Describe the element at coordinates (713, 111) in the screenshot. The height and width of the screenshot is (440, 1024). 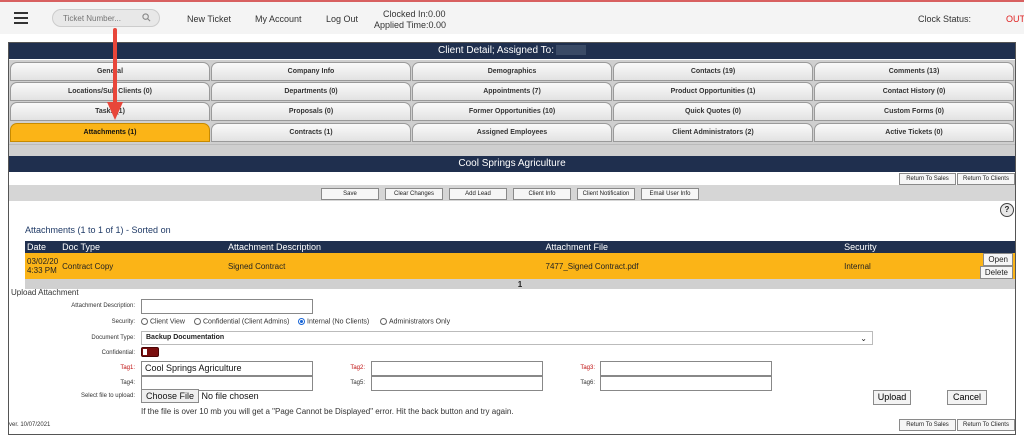
I see `tab-quick-quotes: Quick Quotes (0)` at that location.